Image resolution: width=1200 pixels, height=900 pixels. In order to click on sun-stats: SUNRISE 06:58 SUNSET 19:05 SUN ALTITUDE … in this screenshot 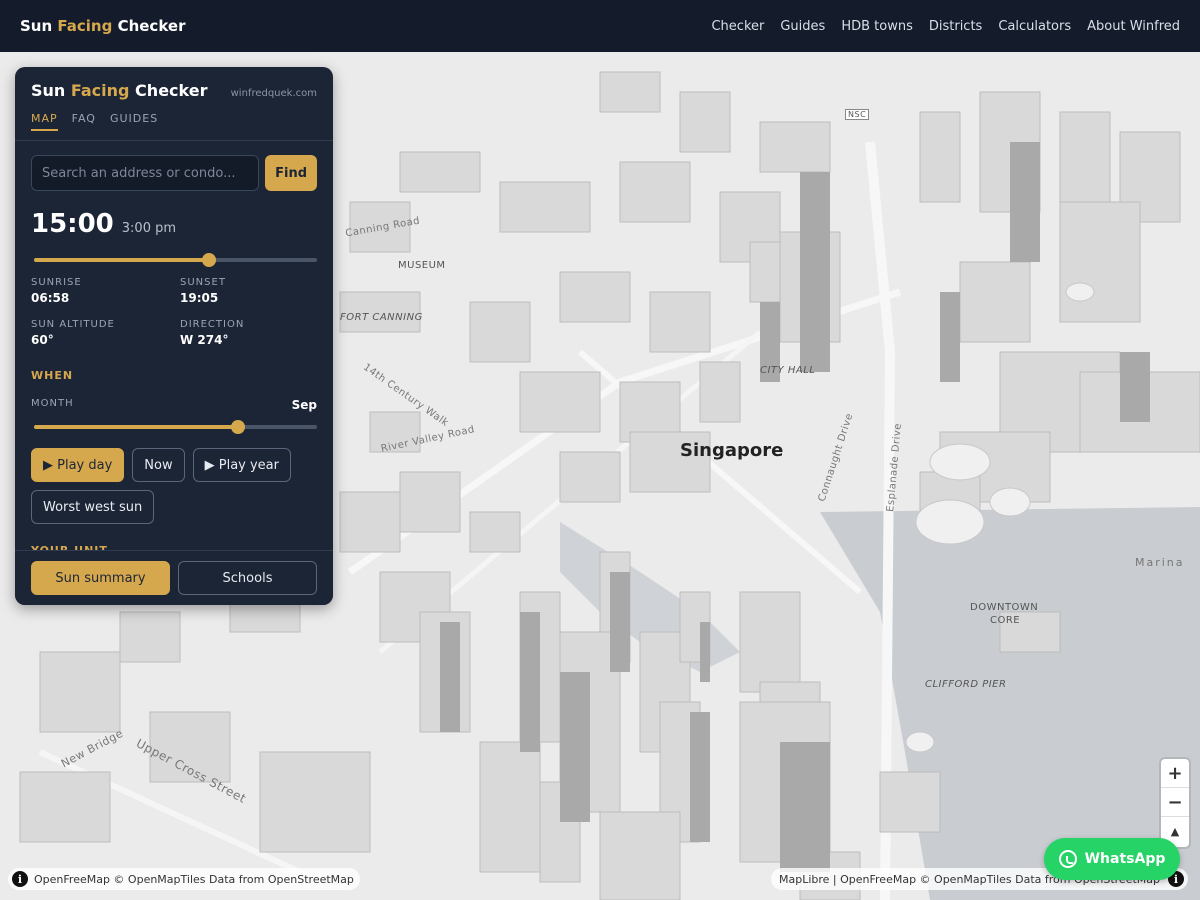, I will do `click(174, 312)`.